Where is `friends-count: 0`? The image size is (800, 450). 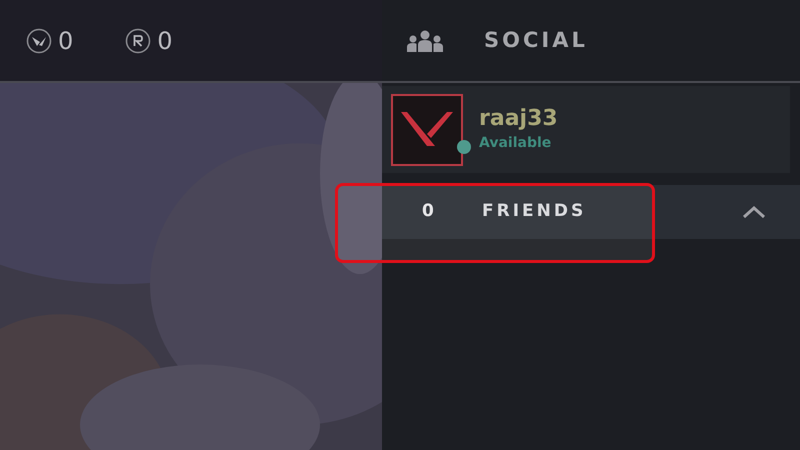 friends-count: 0 is located at coordinates (428, 212).